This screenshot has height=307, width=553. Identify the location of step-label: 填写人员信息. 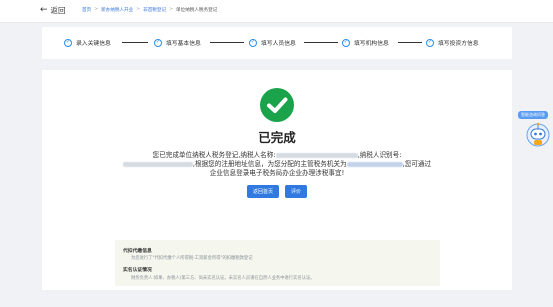
(278, 44).